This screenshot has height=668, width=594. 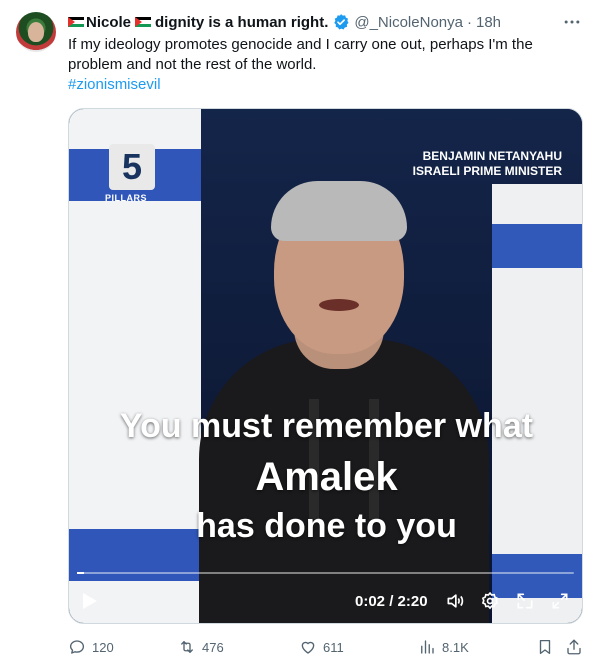 I want to click on subtitle-line-3: has done to you, so click(x=326, y=526).